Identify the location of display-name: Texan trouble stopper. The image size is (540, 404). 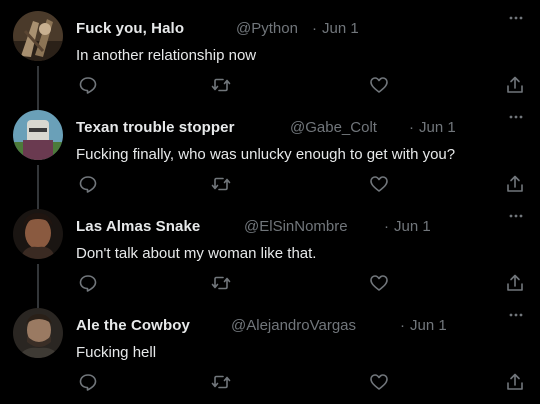
(155, 127).